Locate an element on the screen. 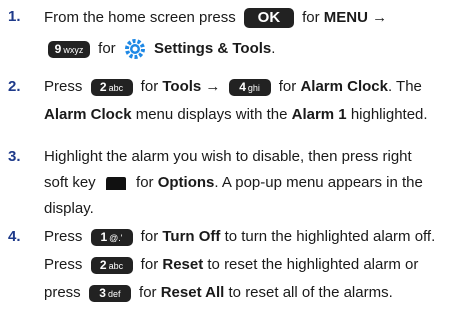 This screenshot has width=472, height=320. step-3-line-3: display. is located at coordinates (69, 208).